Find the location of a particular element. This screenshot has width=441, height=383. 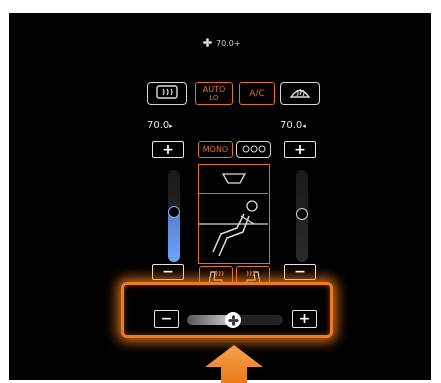

seat-occupant-icon is located at coordinates (233, 230).